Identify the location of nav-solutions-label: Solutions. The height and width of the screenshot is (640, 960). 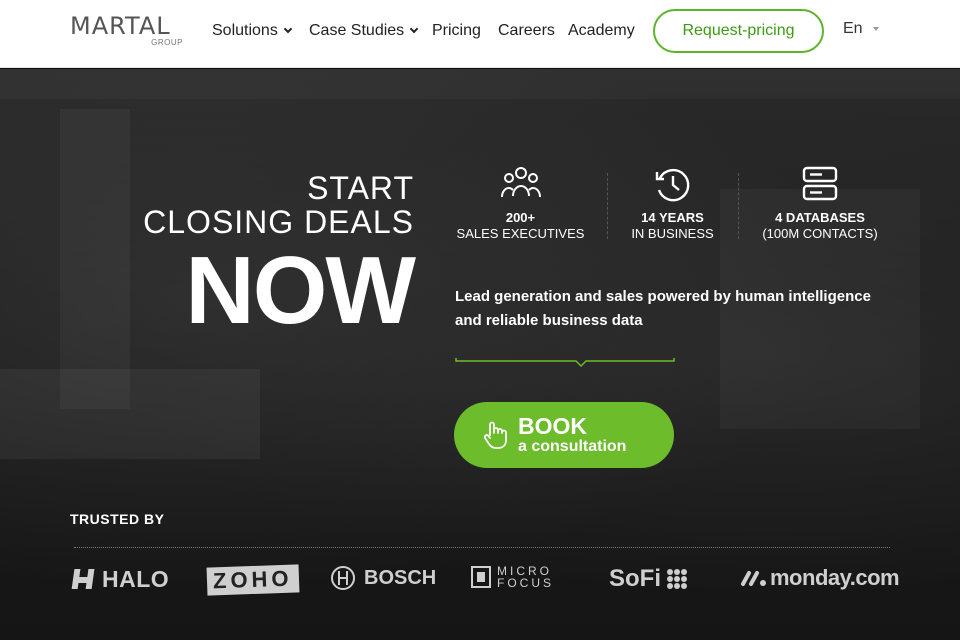
(245, 30).